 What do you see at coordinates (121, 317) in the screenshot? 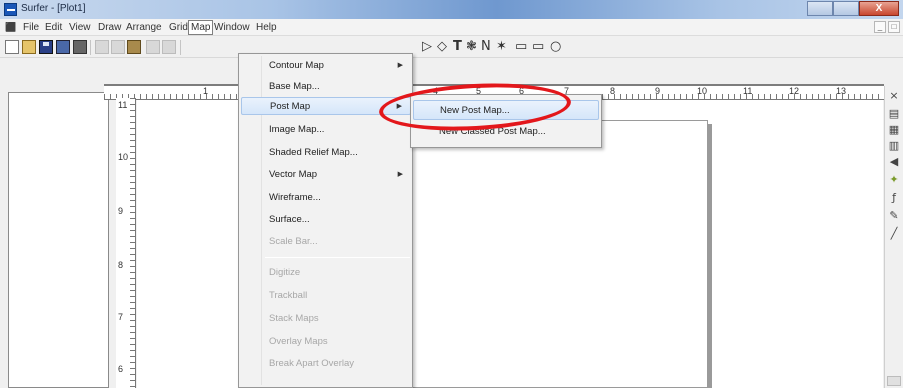
I see `ruler-number: 7` at bounding box center [121, 317].